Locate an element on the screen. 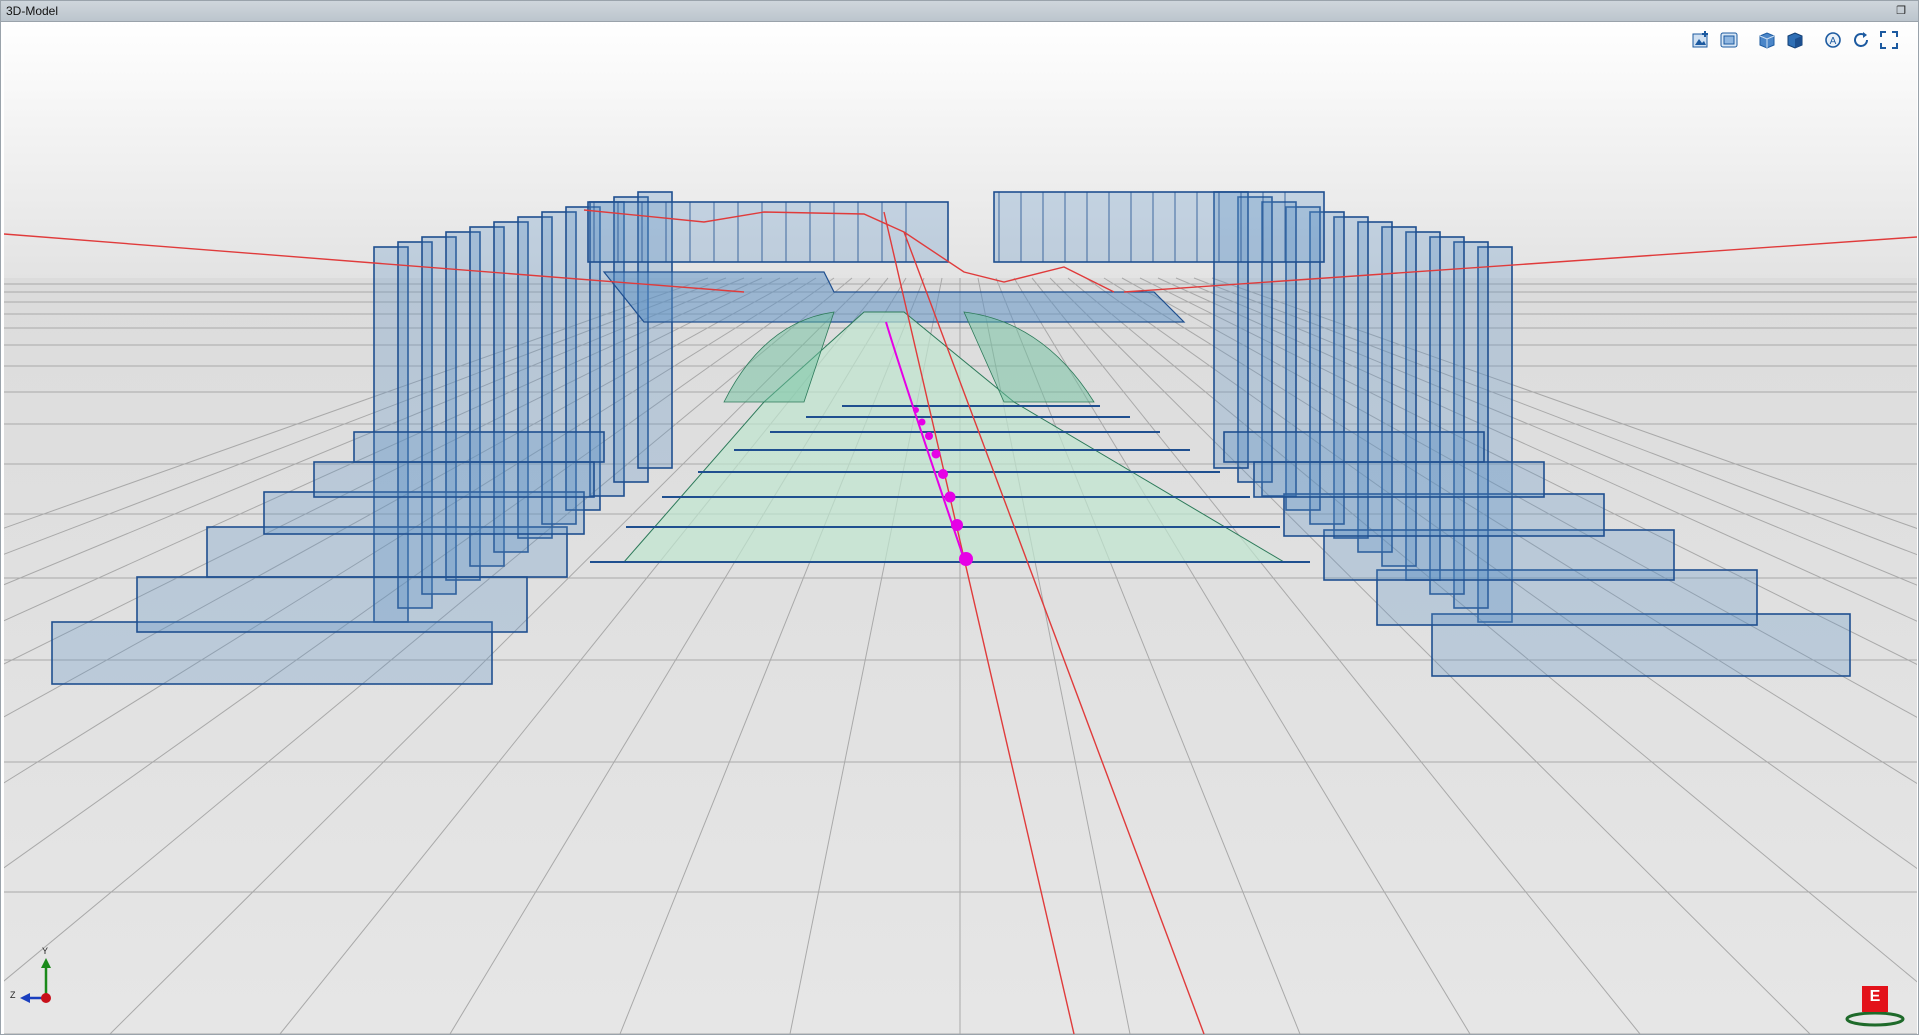 The width and height of the screenshot is (1919, 1035). badge-letter: E is located at coordinates (1875, 996).